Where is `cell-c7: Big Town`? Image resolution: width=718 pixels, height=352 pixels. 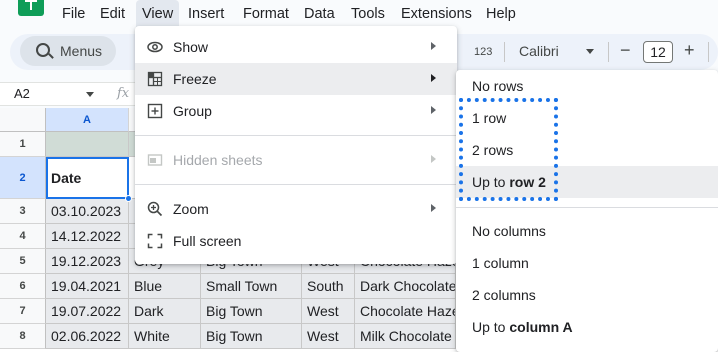
cell-c7: Big Town is located at coordinates (251, 311).